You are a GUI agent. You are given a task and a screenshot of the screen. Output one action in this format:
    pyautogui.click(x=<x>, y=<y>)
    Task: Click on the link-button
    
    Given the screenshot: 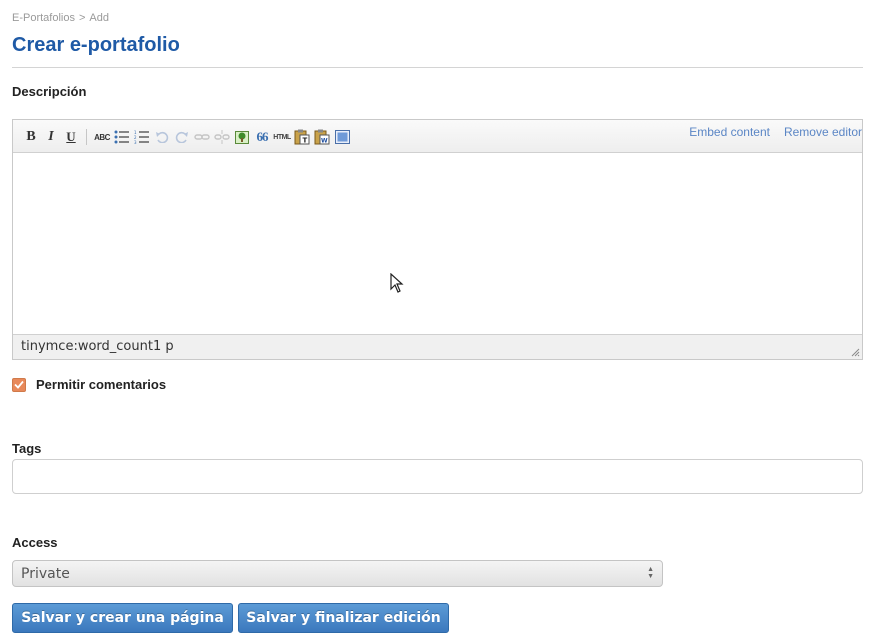 What is the action you would take?
    pyautogui.click(x=202, y=137)
    